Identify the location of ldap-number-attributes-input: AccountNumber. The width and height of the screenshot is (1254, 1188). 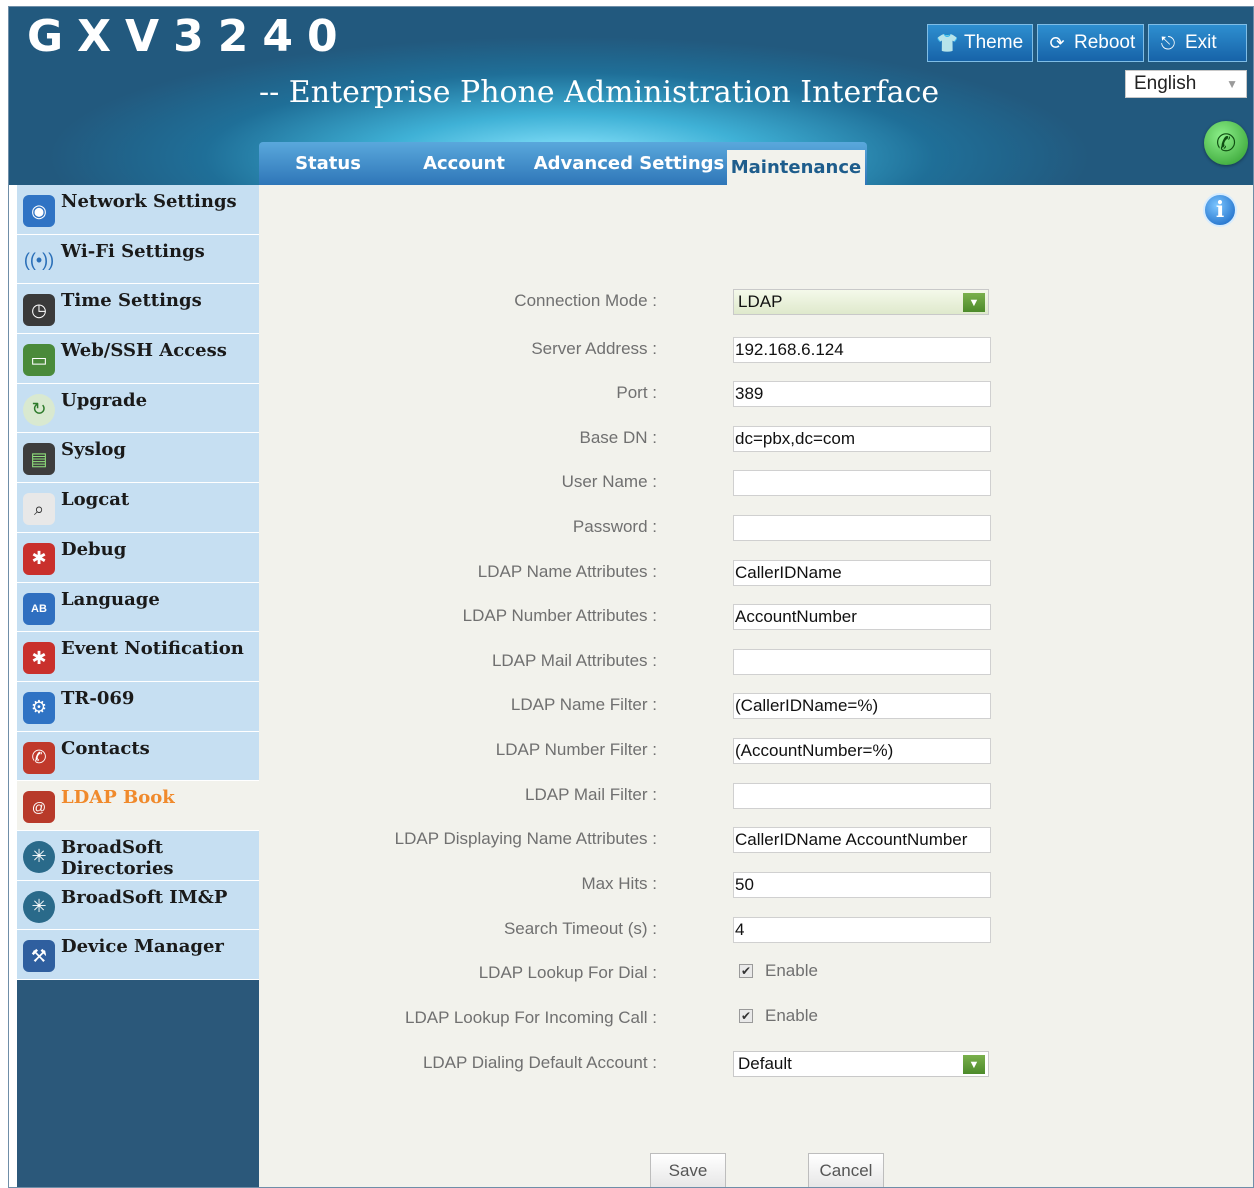
(862, 617).